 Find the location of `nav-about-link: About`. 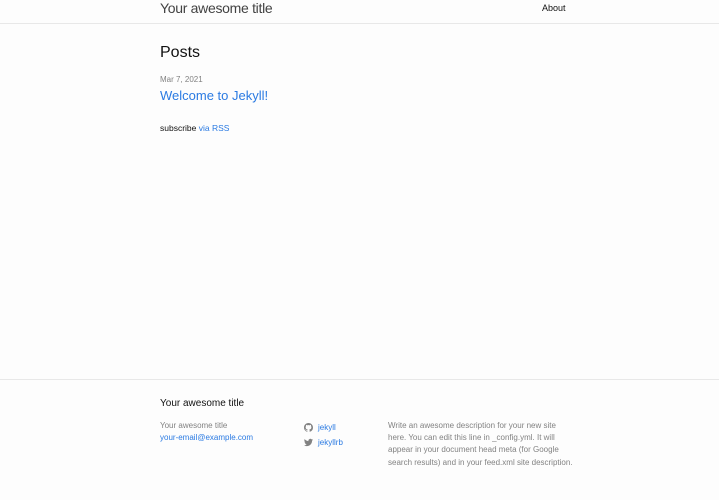

nav-about-link: About is located at coordinates (554, 8).